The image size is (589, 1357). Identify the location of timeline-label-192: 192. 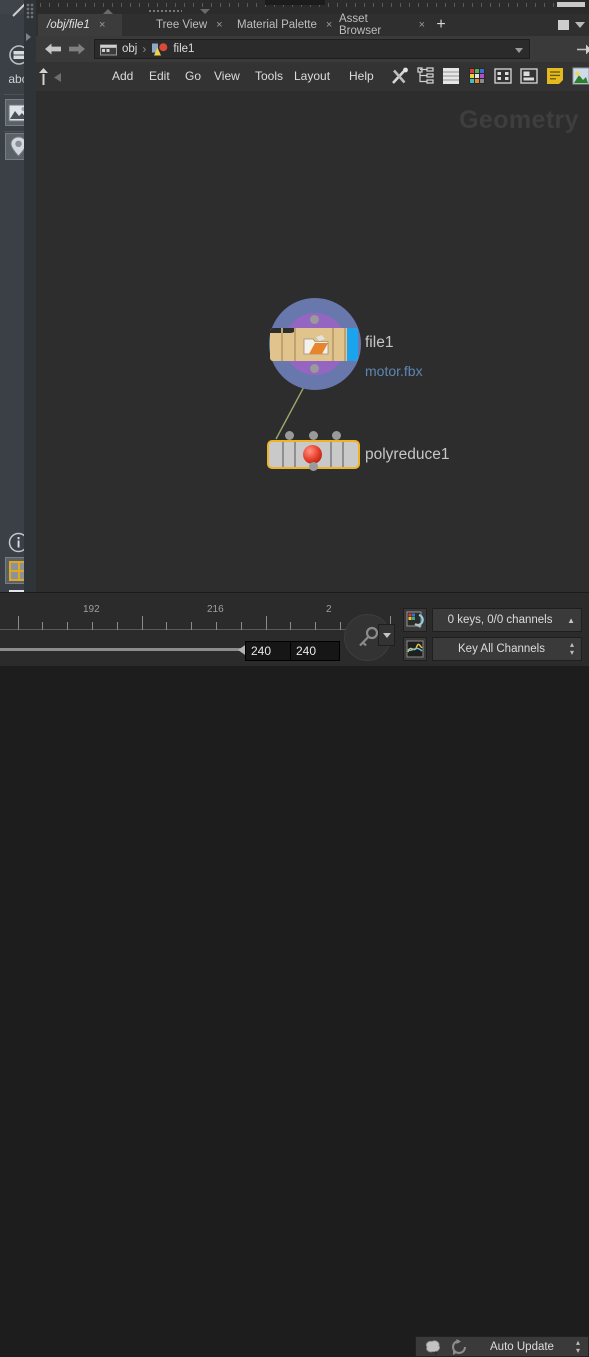
(91, 609).